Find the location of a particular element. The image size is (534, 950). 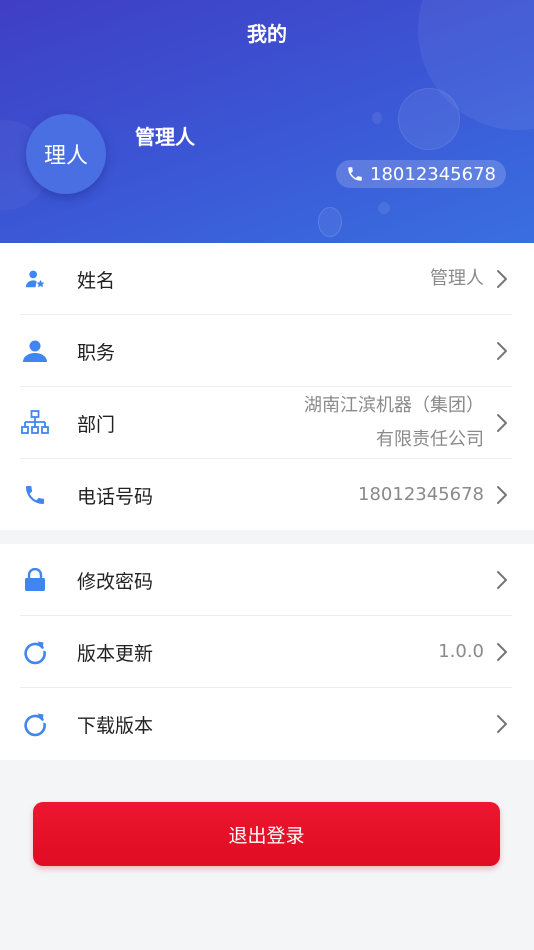

user-icon is located at coordinates (35, 351).